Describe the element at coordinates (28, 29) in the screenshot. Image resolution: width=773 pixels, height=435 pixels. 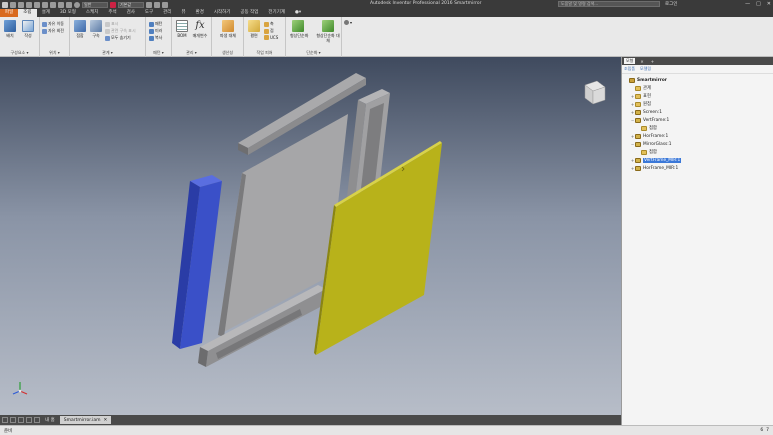
I see `create-button: 작성` at that location.